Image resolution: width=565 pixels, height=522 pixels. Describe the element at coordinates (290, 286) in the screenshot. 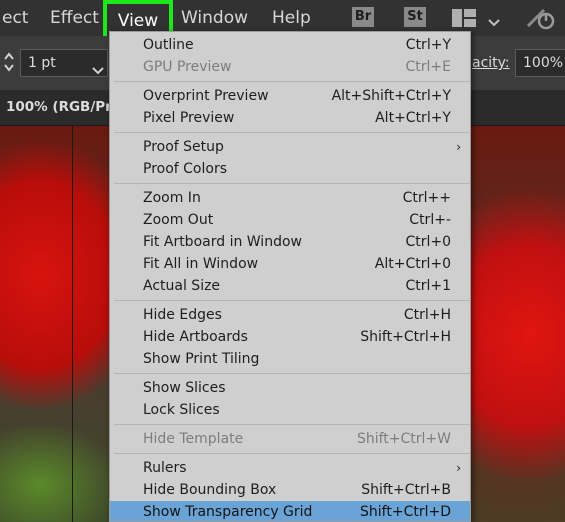

I see `menu-item-actual-size: Actual Size Ctrl+1` at that location.